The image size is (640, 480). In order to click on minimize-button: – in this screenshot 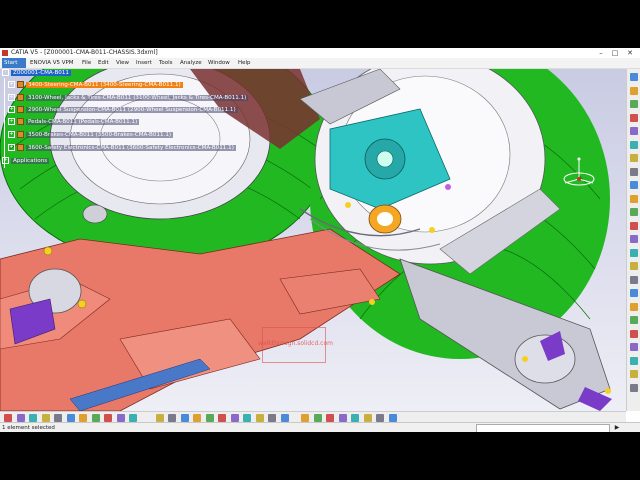, I will do `click(601, 53)`.